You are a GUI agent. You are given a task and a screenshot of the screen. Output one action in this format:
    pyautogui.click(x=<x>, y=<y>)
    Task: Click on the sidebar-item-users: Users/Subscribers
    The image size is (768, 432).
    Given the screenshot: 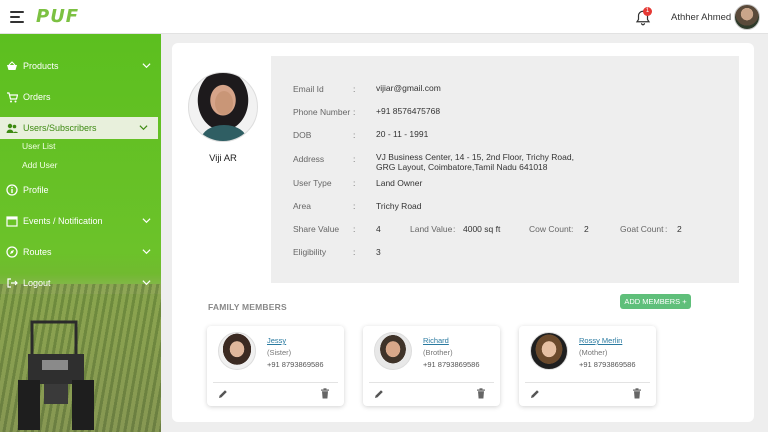 What is the action you would take?
    pyautogui.click(x=79, y=128)
    